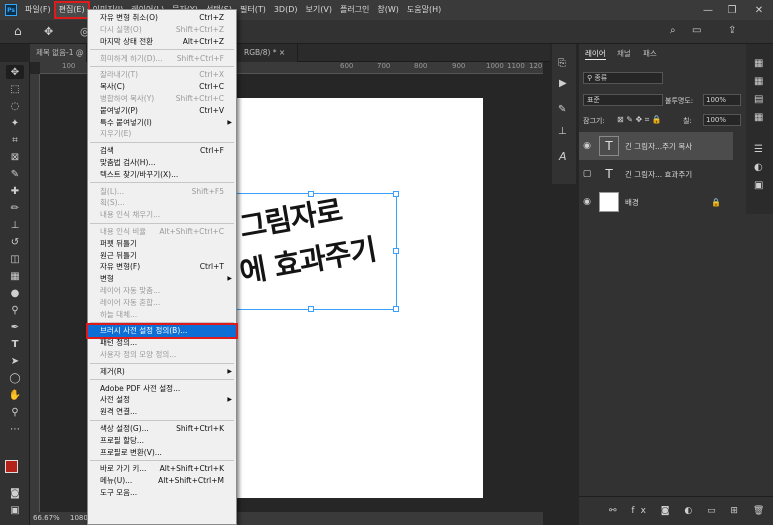 The image size is (773, 525). I want to click on layer-name: 배경, so click(632, 202).